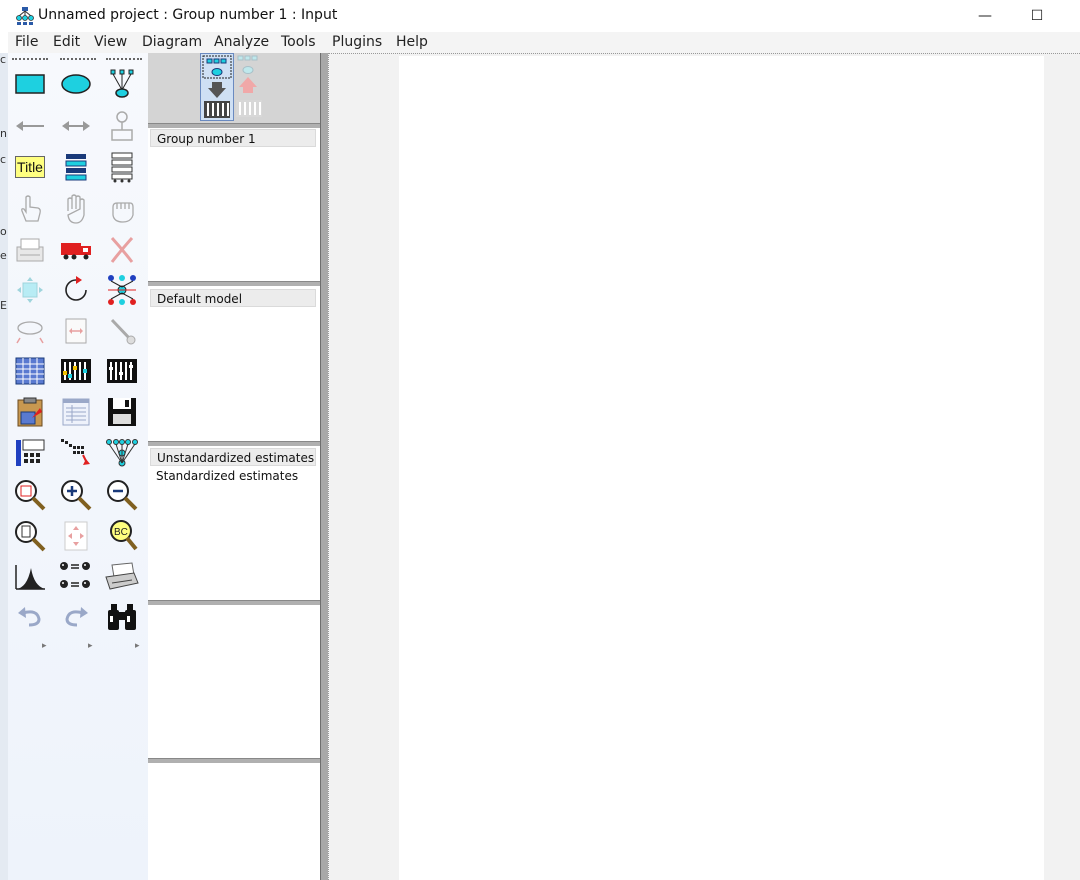  I want to click on touch-up-tool, so click(122, 331).